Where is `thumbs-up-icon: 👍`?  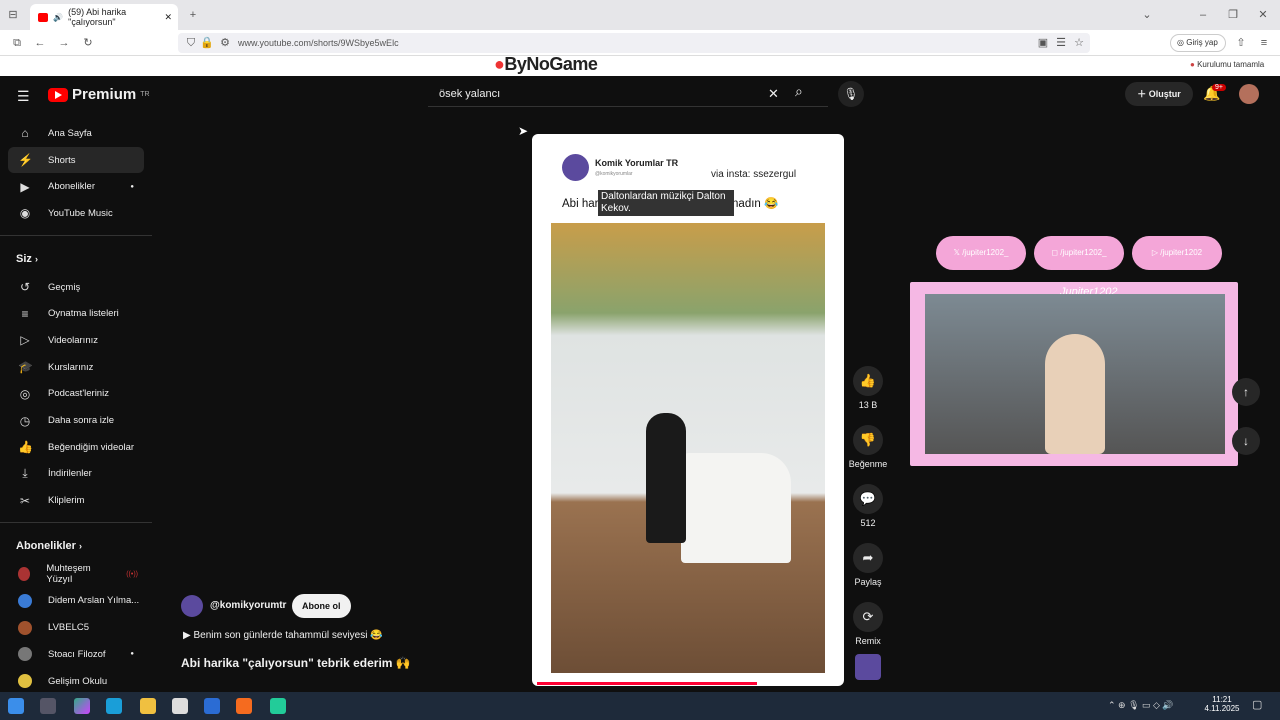
thumbs-up-icon: 👍 is located at coordinates (868, 380).